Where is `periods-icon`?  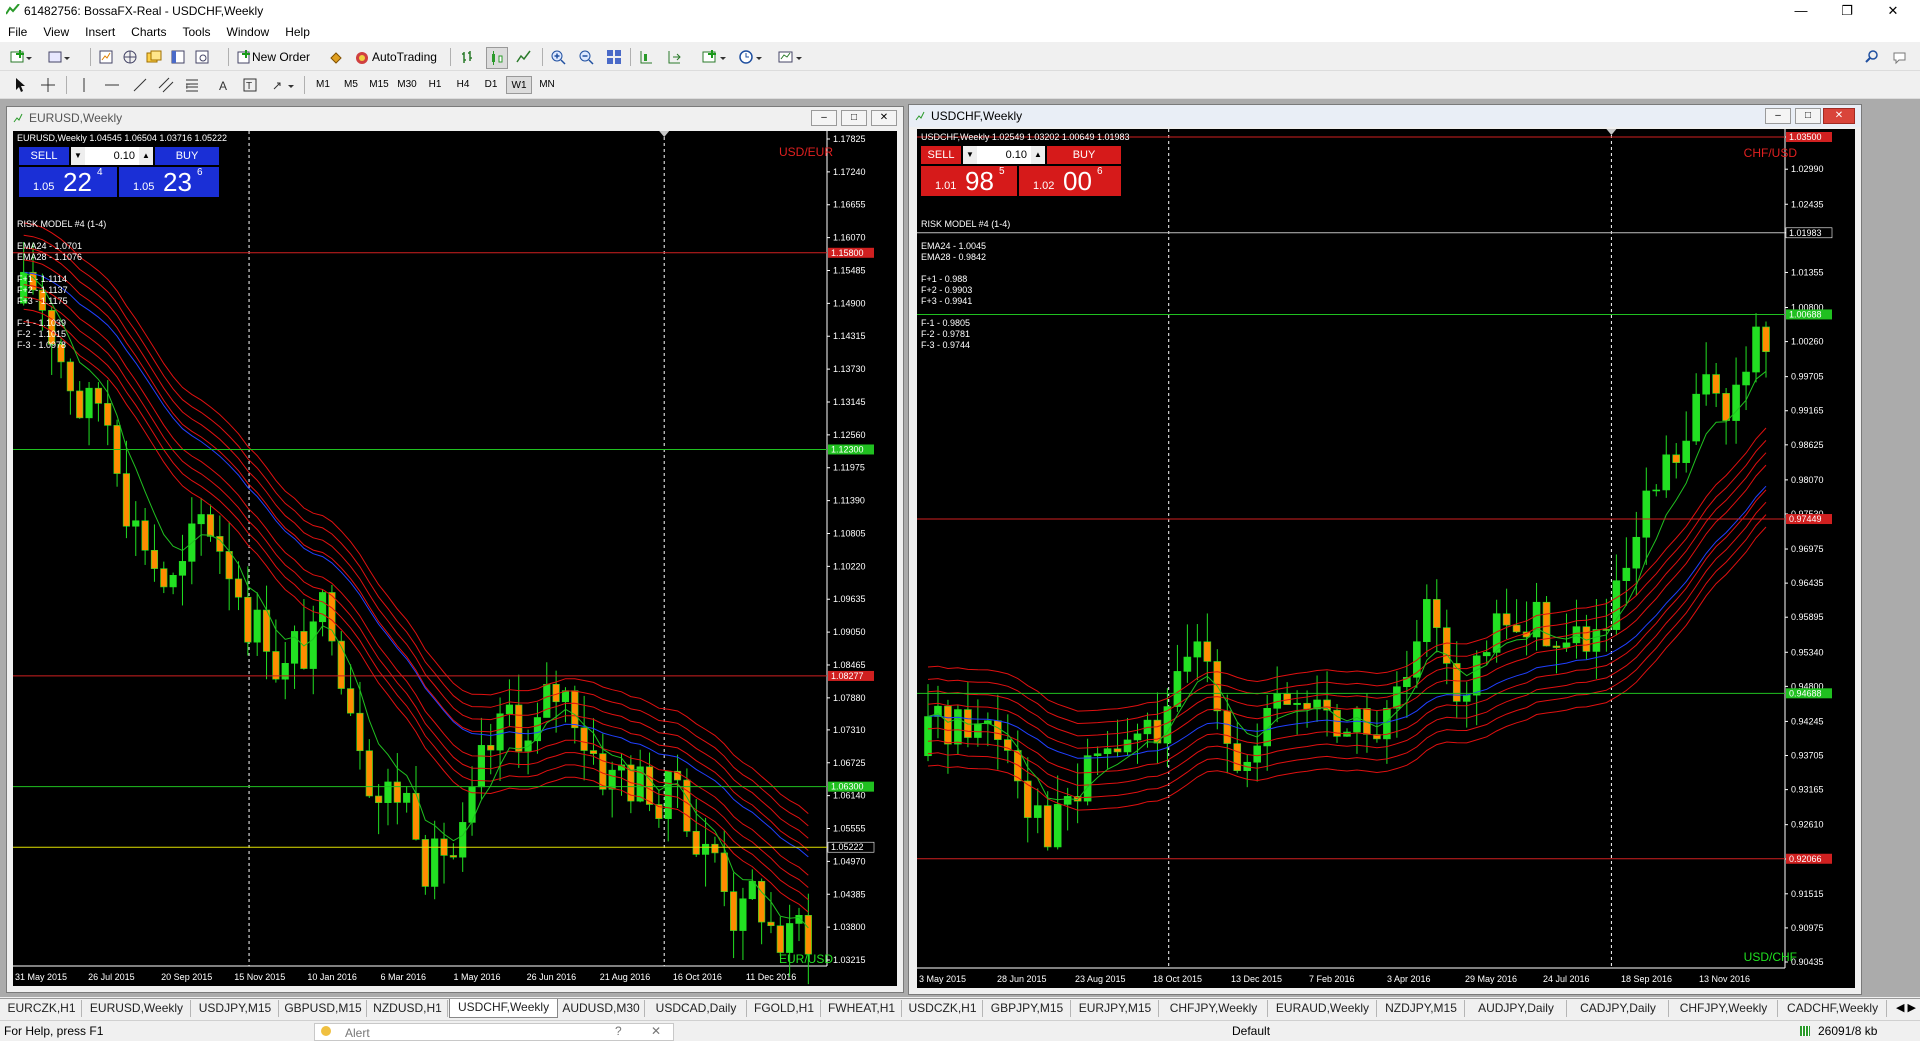 periods-icon is located at coordinates (752, 57).